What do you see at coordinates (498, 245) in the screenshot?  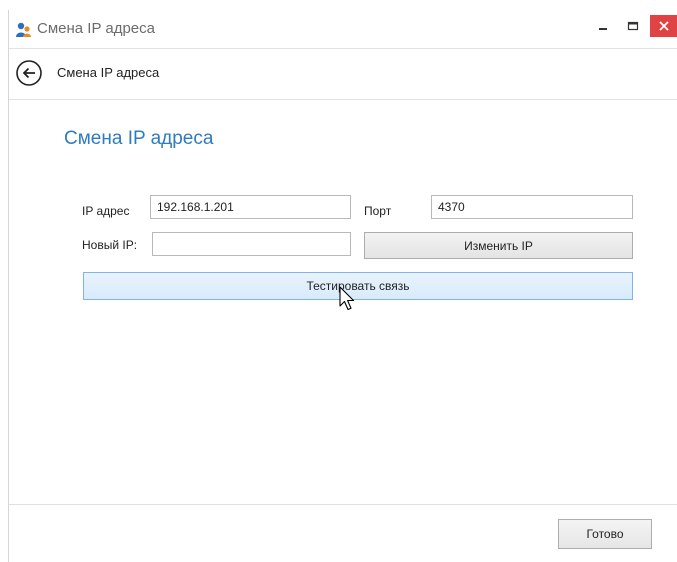 I see `change-ip-button: Изменить IP` at bounding box center [498, 245].